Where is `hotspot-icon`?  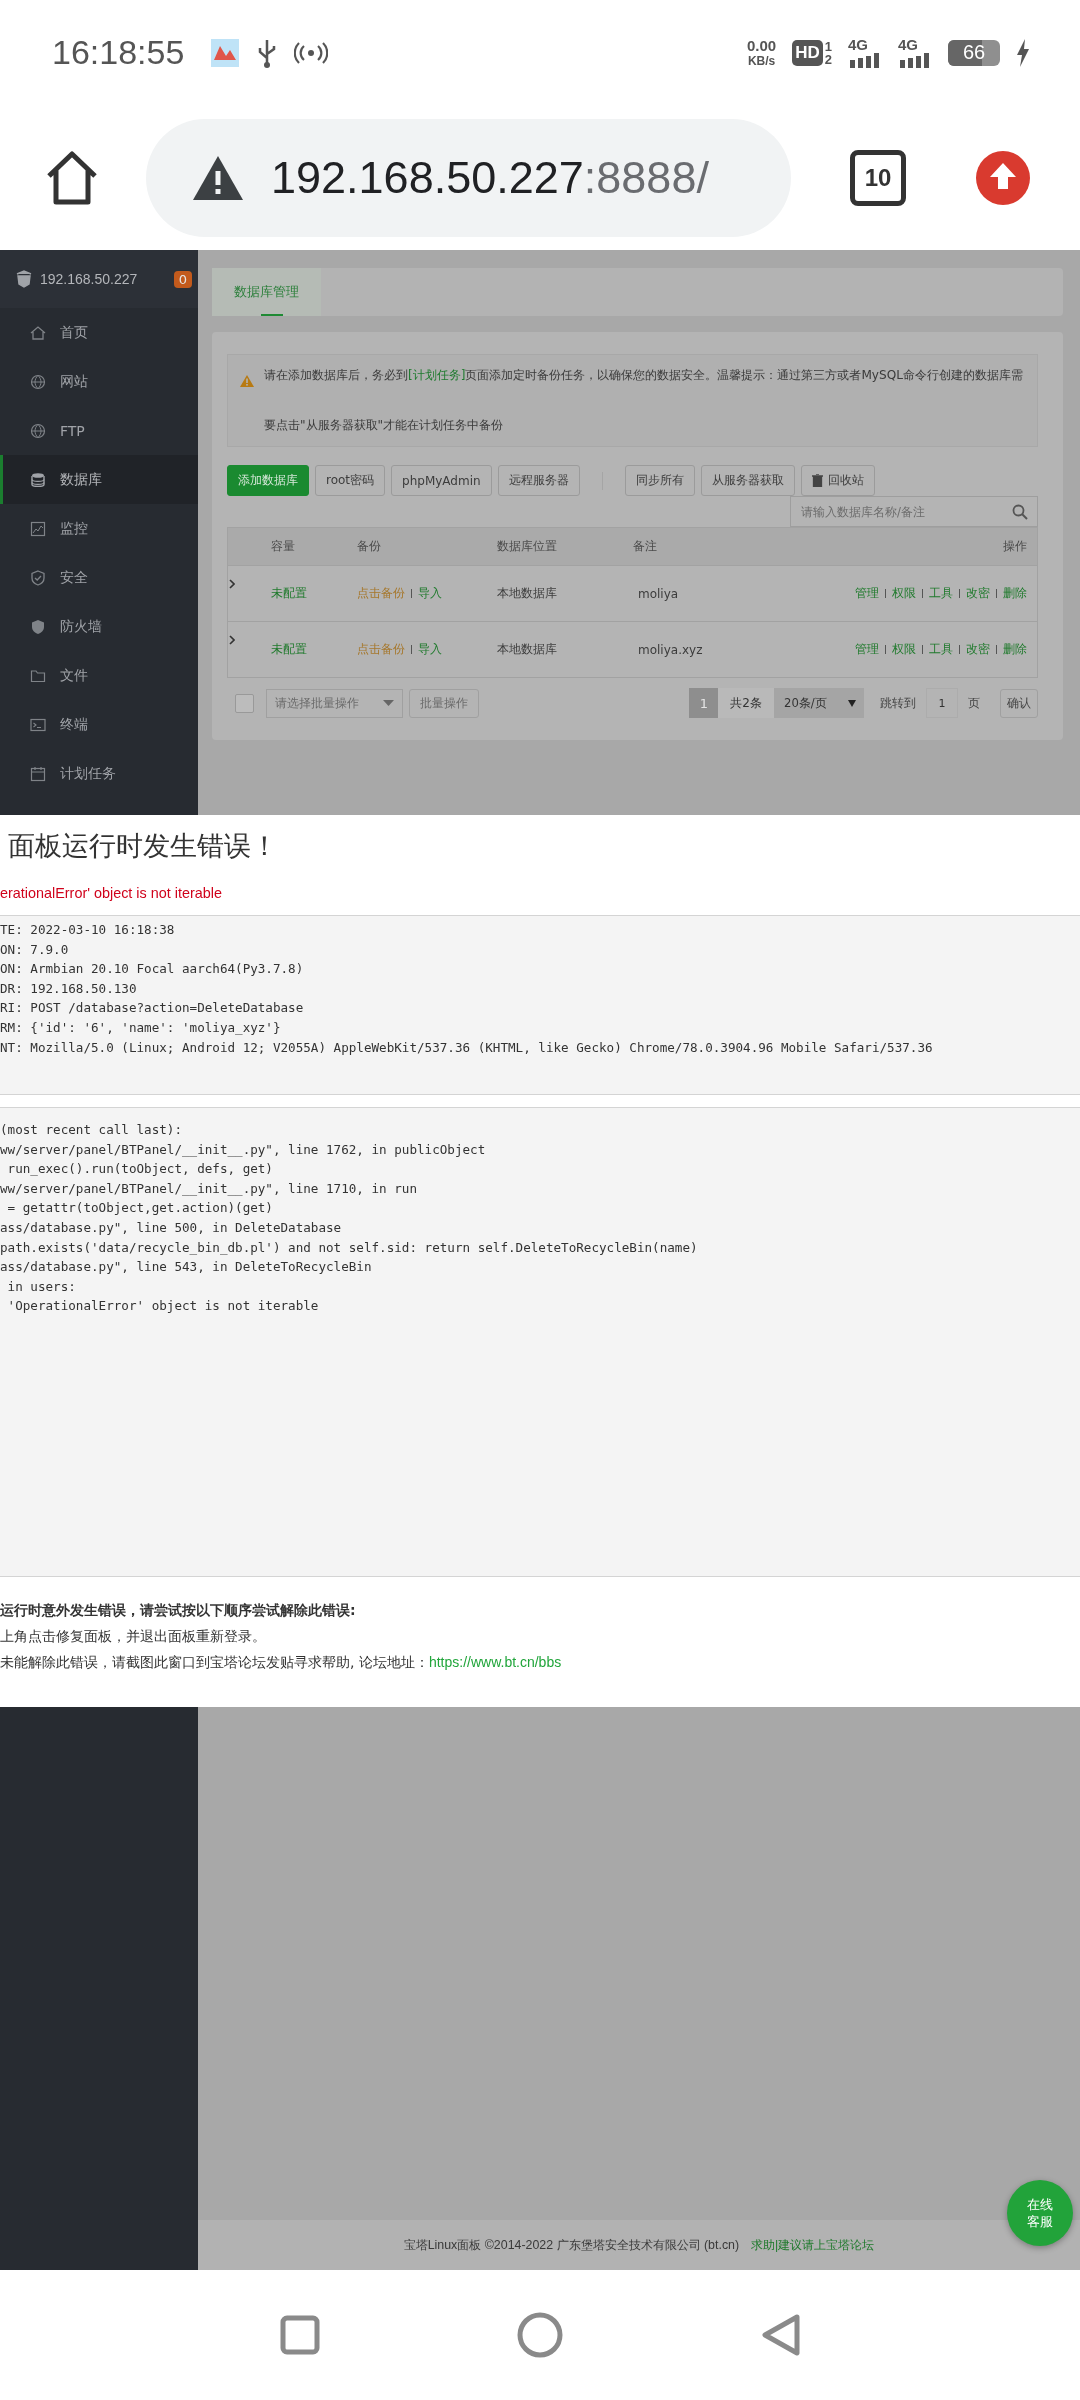 hotspot-icon is located at coordinates (311, 52).